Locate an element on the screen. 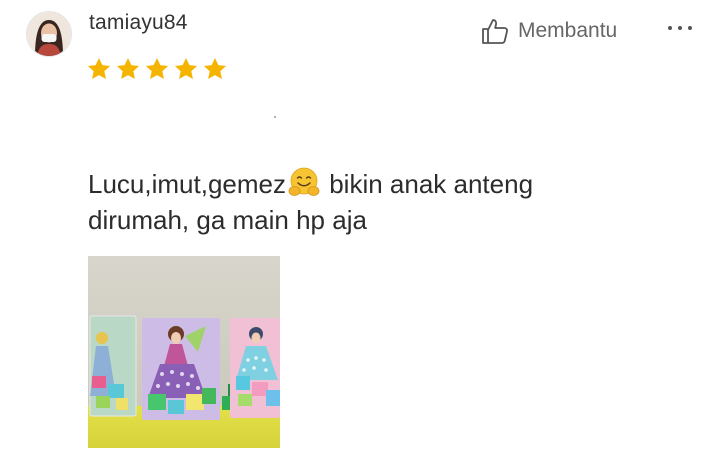 This screenshot has width=720, height=463. review-text-part: Lucu,imut,gemez is located at coordinates (187, 184).